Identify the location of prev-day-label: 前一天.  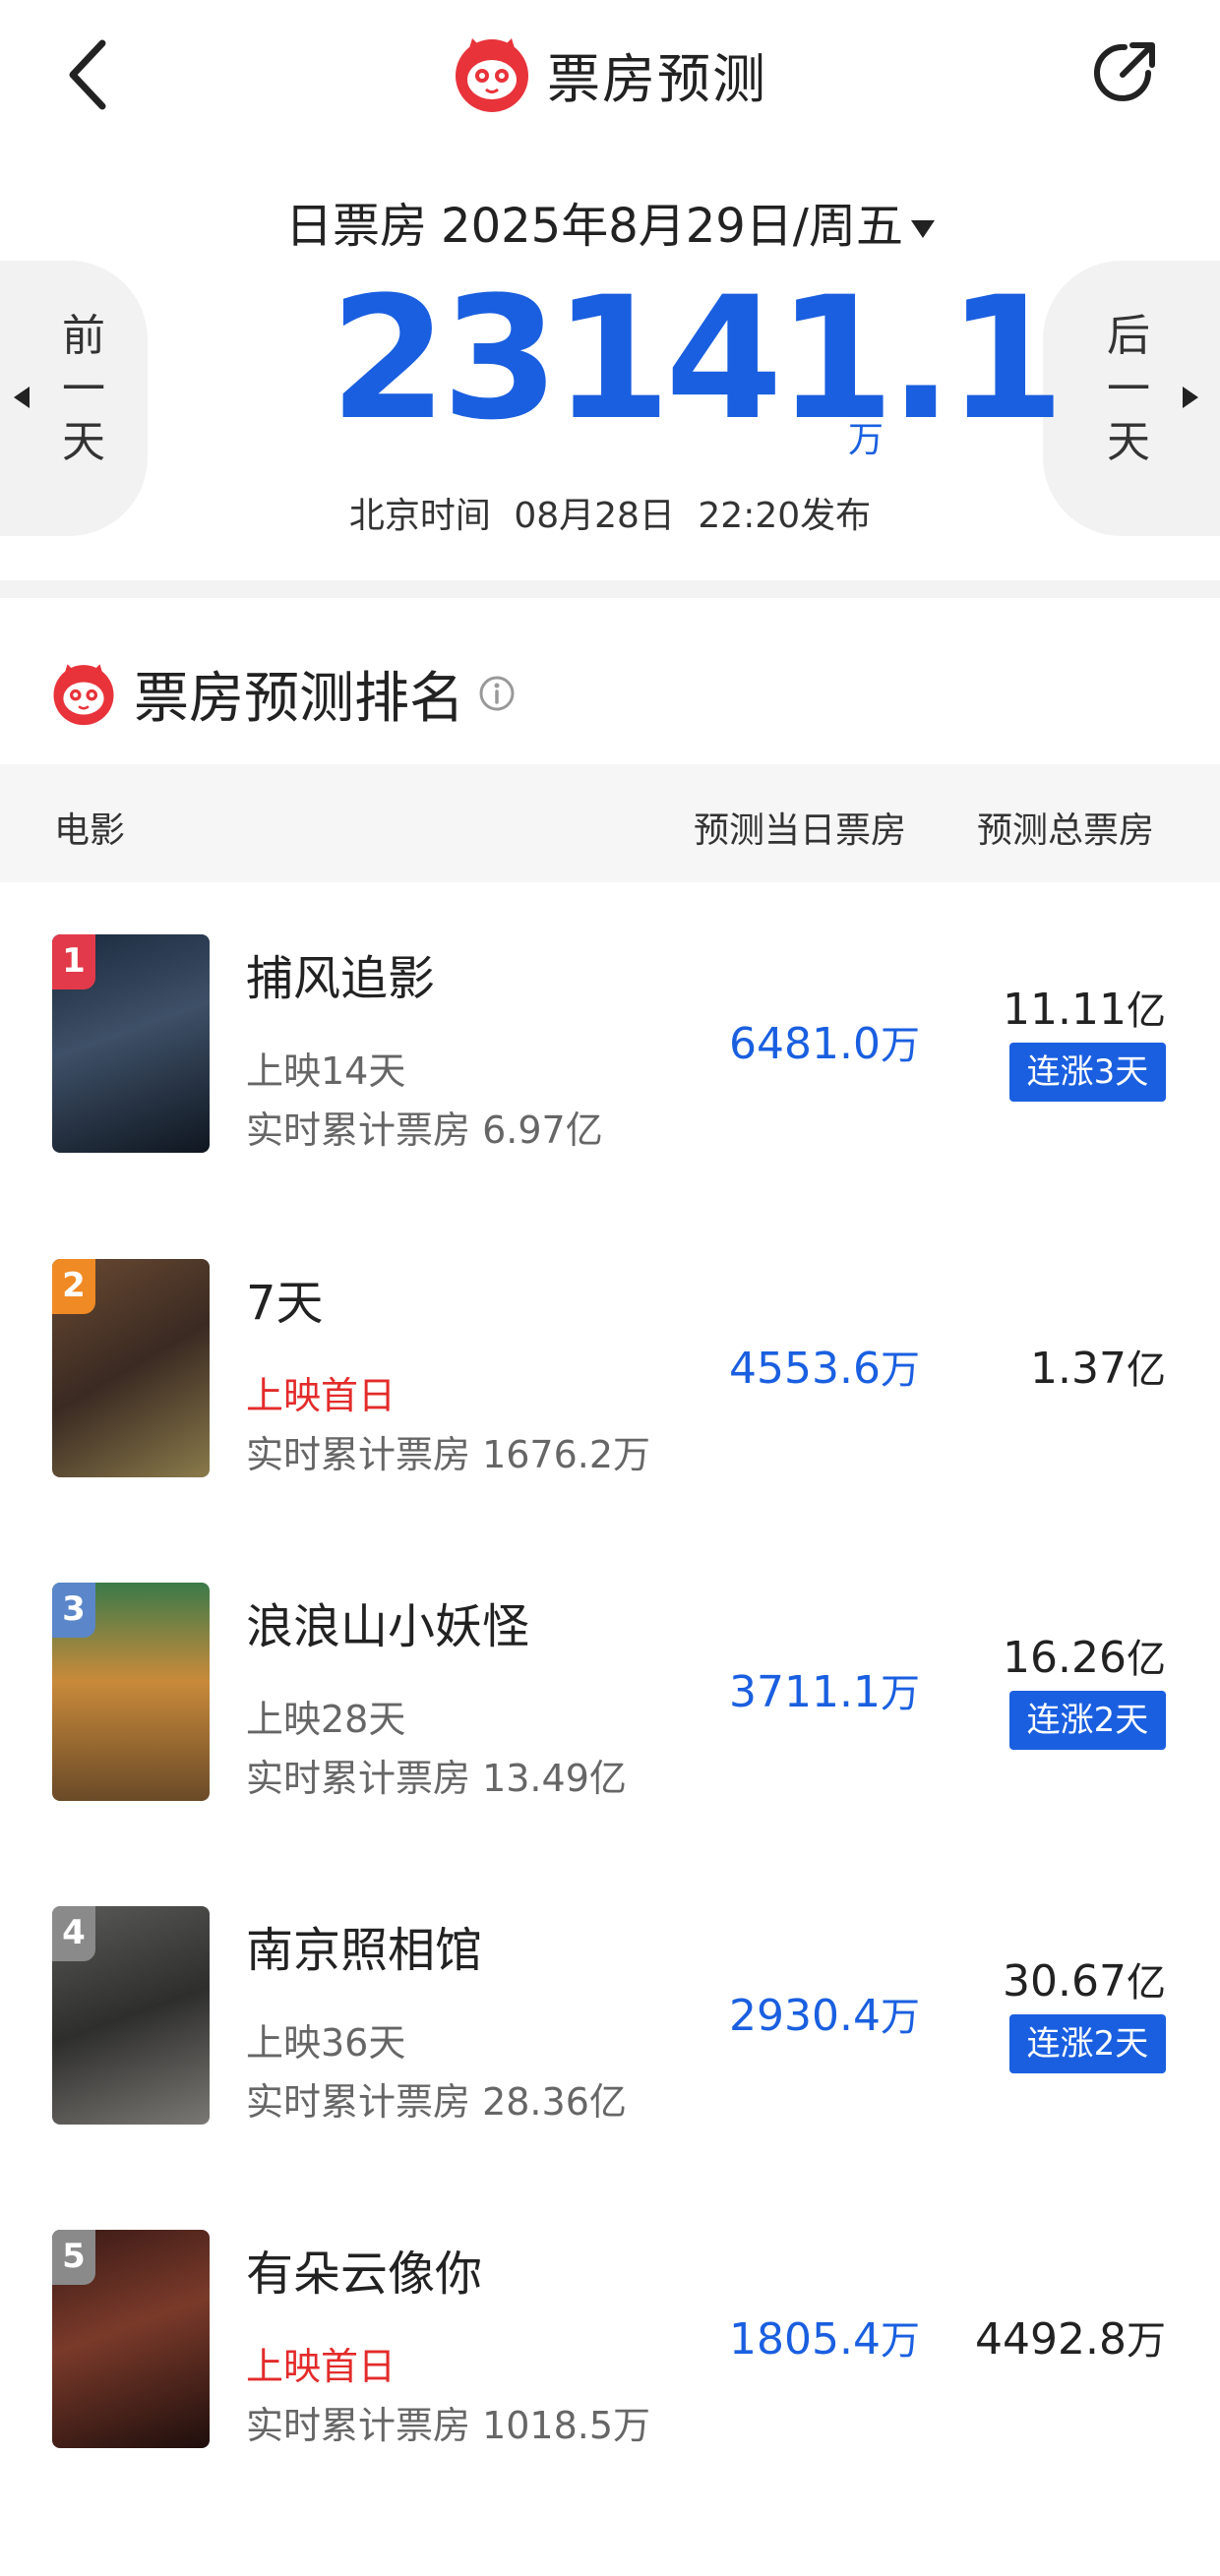
(83, 389).